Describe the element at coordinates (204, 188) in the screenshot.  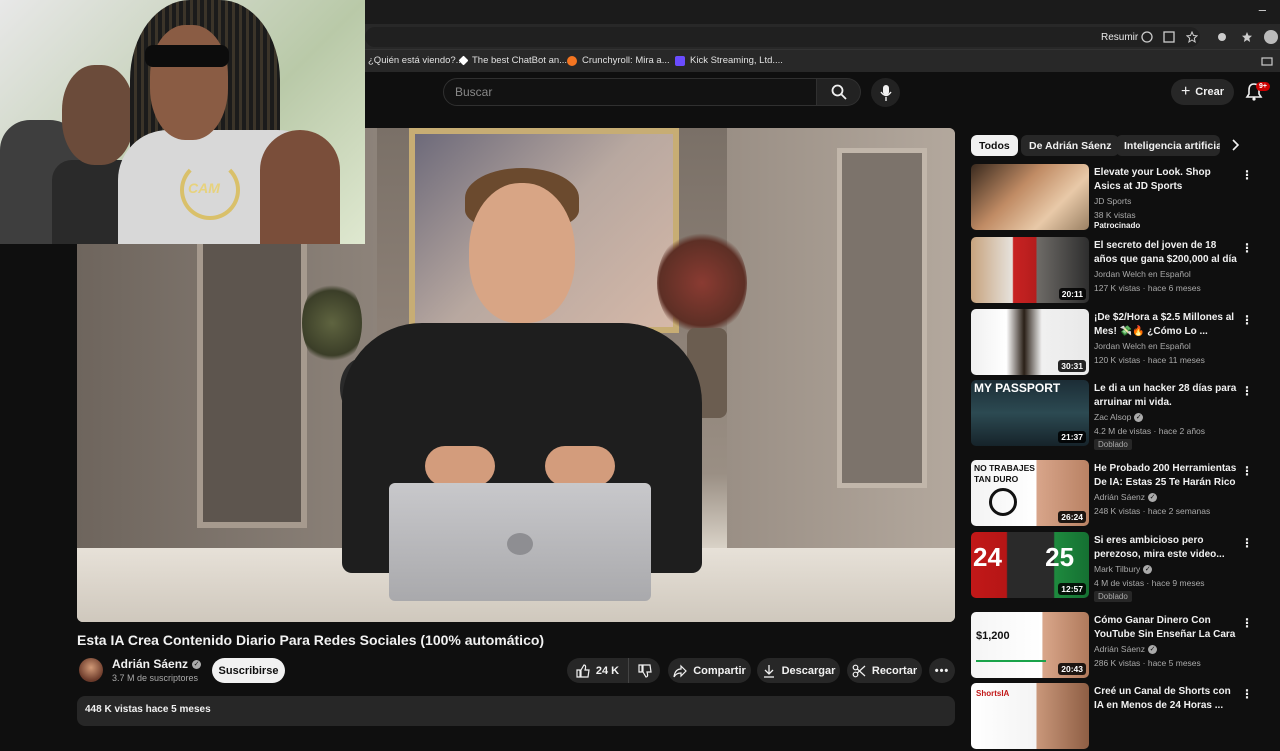
I see `pendant-text: CAM` at that location.